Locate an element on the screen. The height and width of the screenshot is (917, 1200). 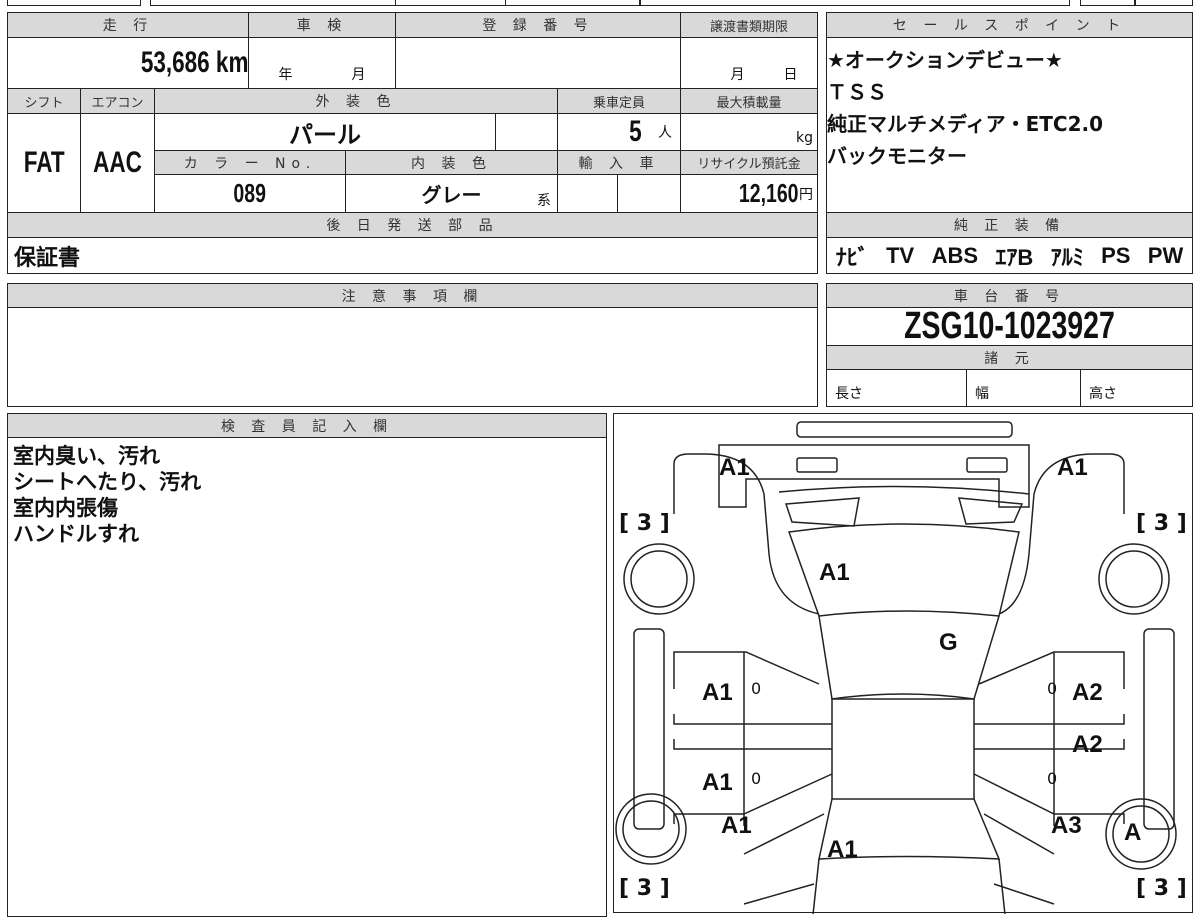
tread-rl-value: 3 is located at coordinates (644, 888).